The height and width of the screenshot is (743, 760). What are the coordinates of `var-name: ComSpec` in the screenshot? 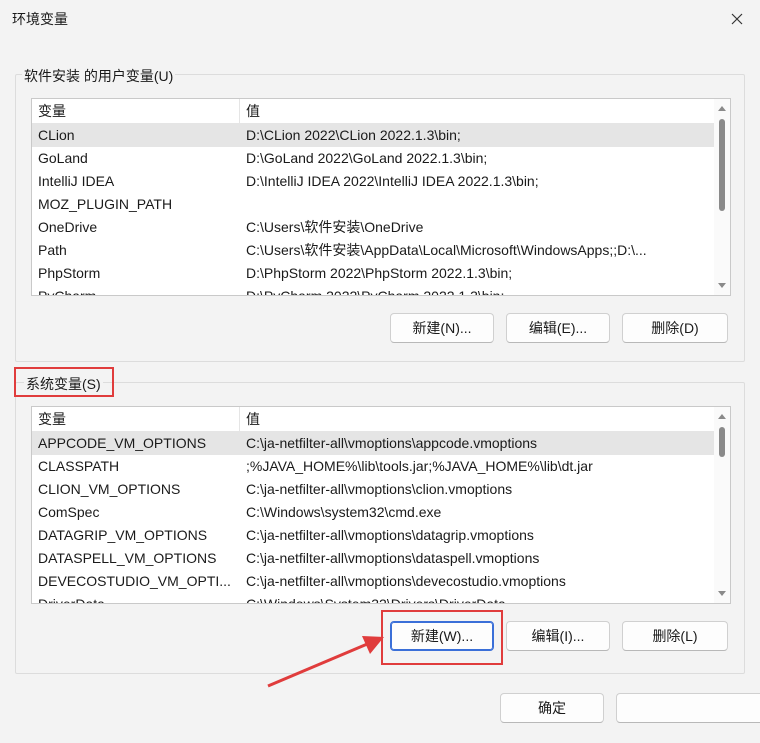 It's located at (69, 512).